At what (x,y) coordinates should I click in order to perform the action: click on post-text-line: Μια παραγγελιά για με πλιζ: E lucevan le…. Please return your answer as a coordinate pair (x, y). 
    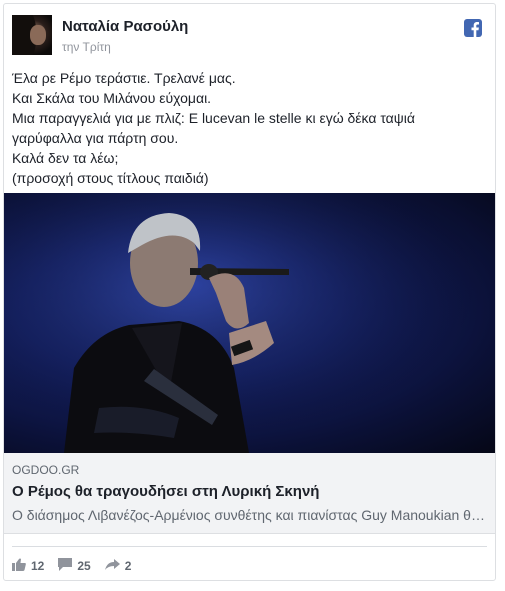
    Looking at the image, I should click on (213, 118).